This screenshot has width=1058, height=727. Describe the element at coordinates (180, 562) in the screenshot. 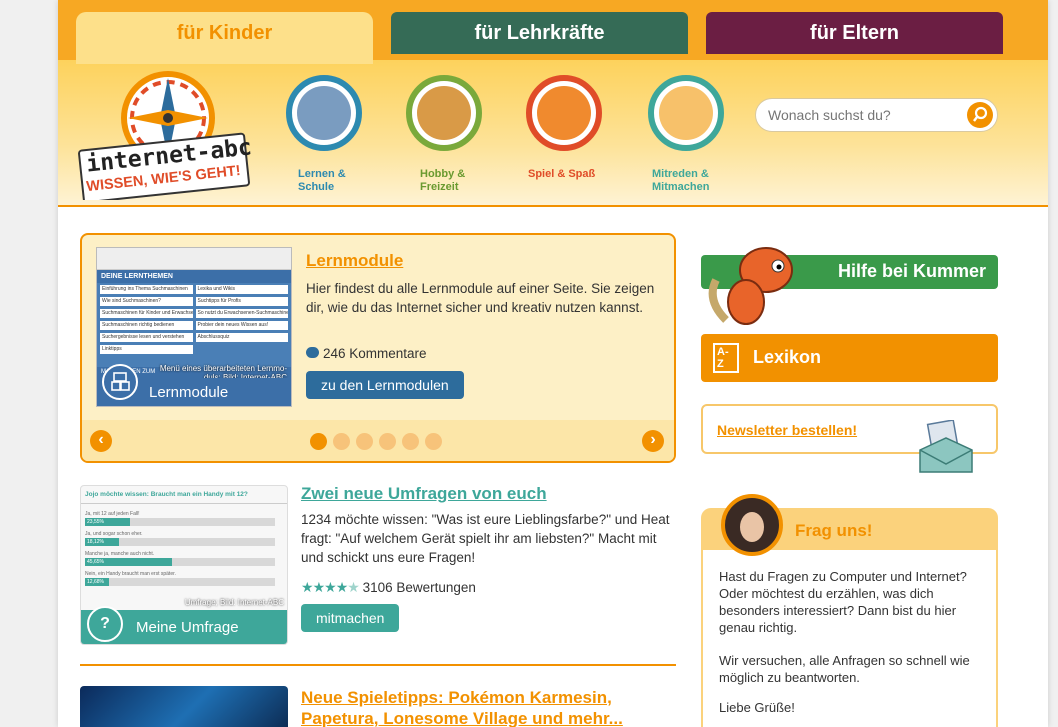

I see `poll-bar: 45,65%` at that location.